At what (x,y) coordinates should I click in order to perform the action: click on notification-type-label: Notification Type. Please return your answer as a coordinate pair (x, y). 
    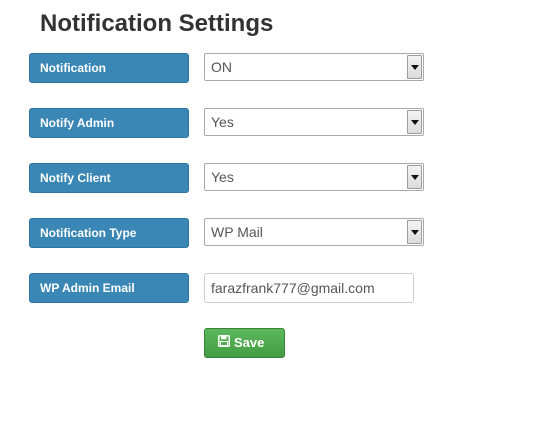
    Looking at the image, I should click on (109, 233).